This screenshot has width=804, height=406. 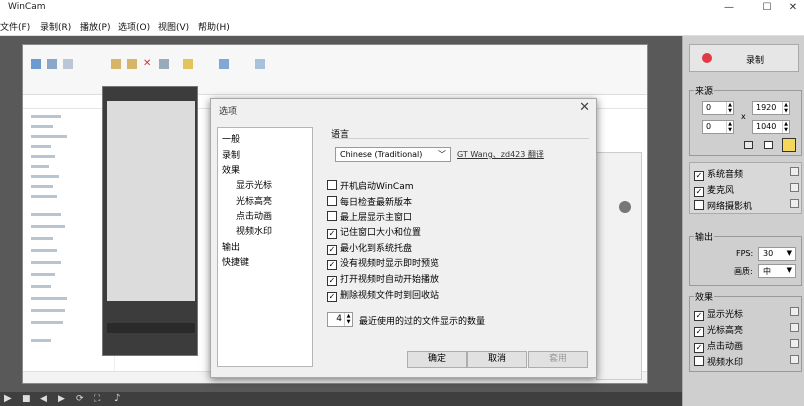 I want to click on translation-credit-link: GT Wang、zd423 翻译, so click(x=500, y=154).